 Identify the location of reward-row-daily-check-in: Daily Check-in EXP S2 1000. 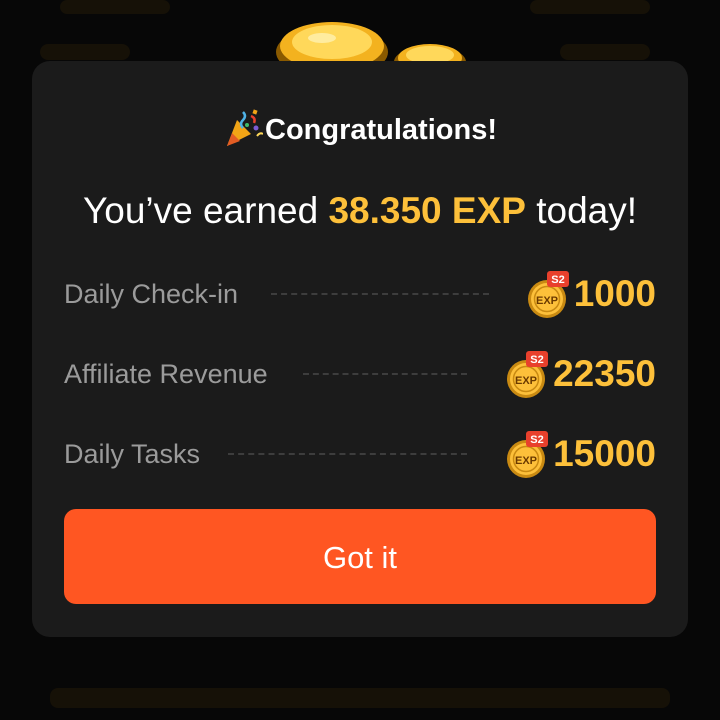
(360, 294).